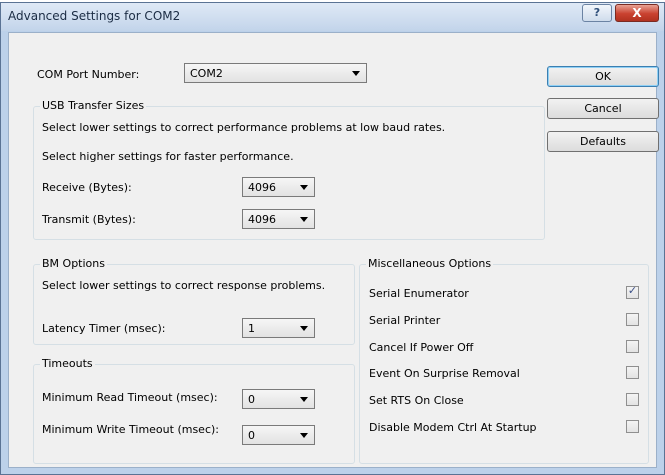 The width and height of the screenshot is (665, 475). Describe the element at coordinates (278, 219) in the screenshot. I see `transmit-dropdown: 4096` at that location.